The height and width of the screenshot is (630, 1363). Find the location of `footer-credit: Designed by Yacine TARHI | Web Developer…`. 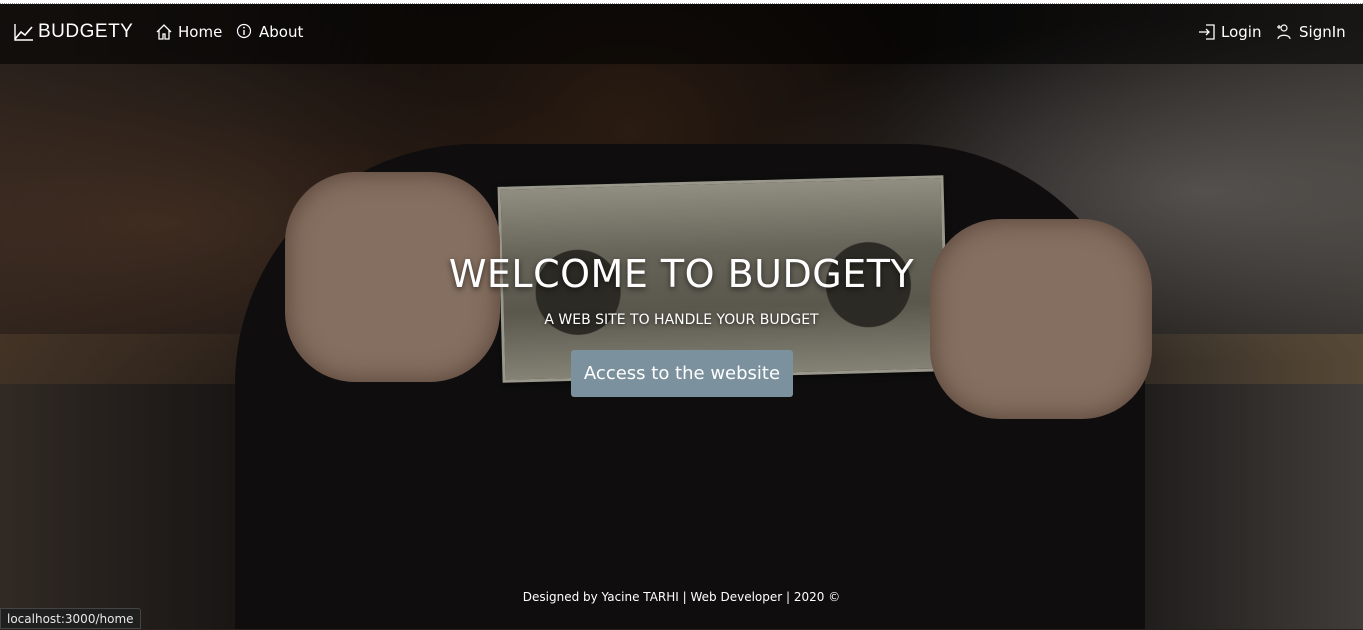

footer-credit: Designed by Yacine TARHI | Web Developer… is located at coordinates (681, 597).